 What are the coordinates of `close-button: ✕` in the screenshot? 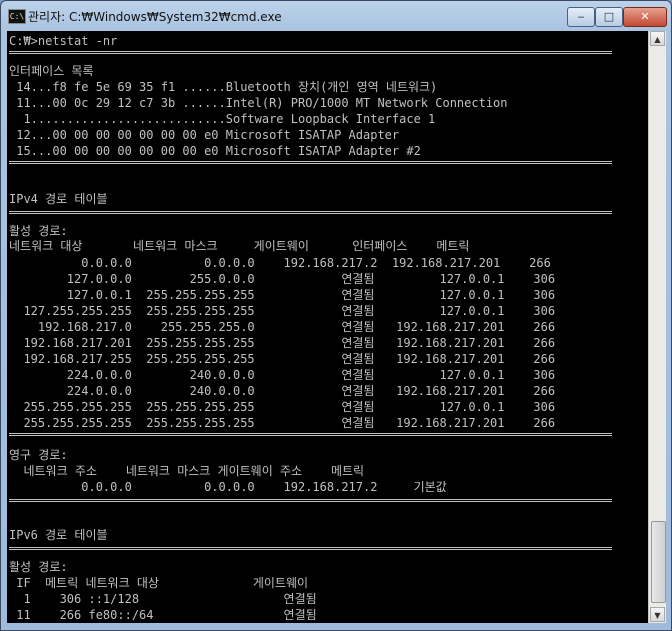 It's located at (645, 17).